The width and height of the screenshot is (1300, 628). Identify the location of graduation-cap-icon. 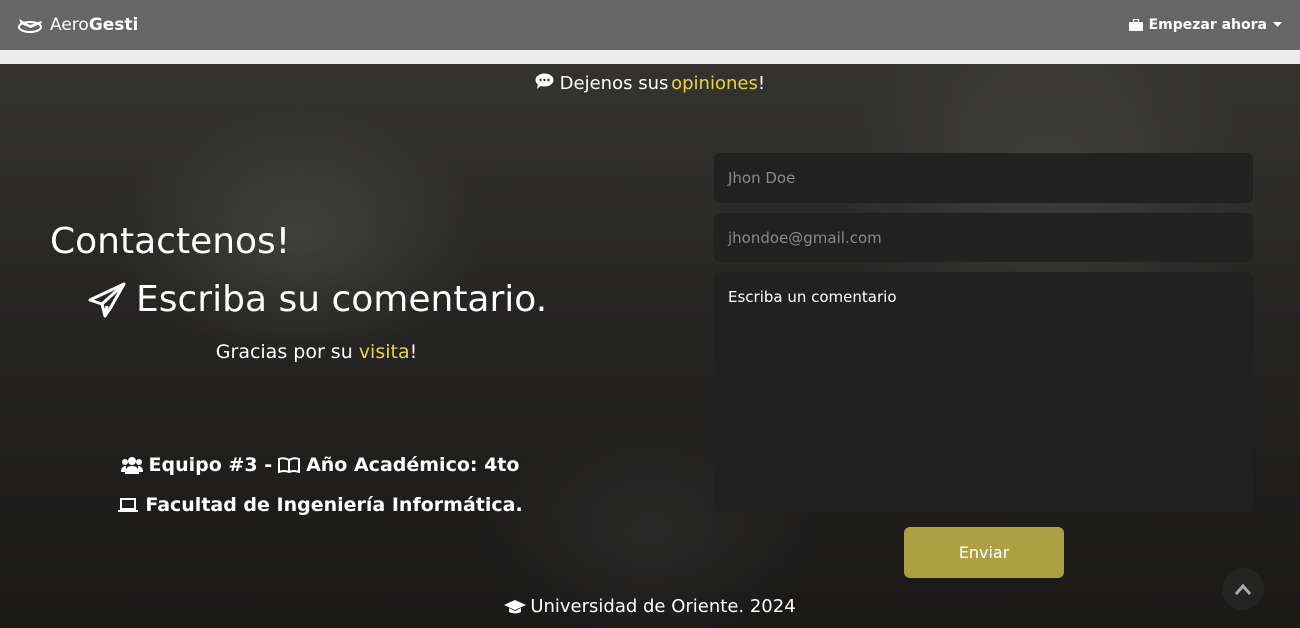
(515, 607).